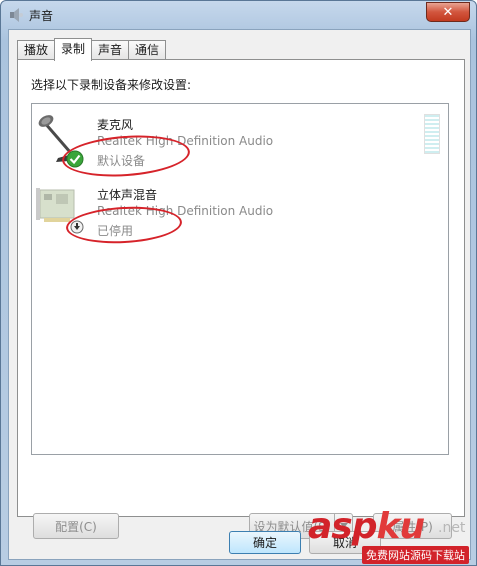 This screenshot has width=477, height=566. Describe the element at coordinates (115, 231) in the screenshot. I see `device-status: 已停用` at that location.